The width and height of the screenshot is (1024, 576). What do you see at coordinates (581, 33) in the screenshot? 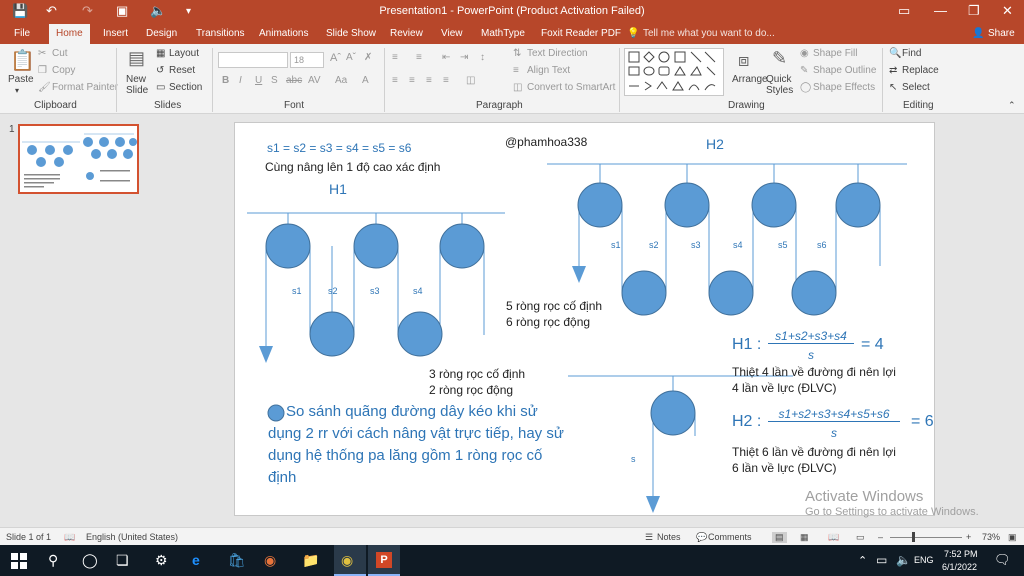
I see `tab-foxit-reader-pdf: Foxit Reader PDF` at bounding box center [581, 33].